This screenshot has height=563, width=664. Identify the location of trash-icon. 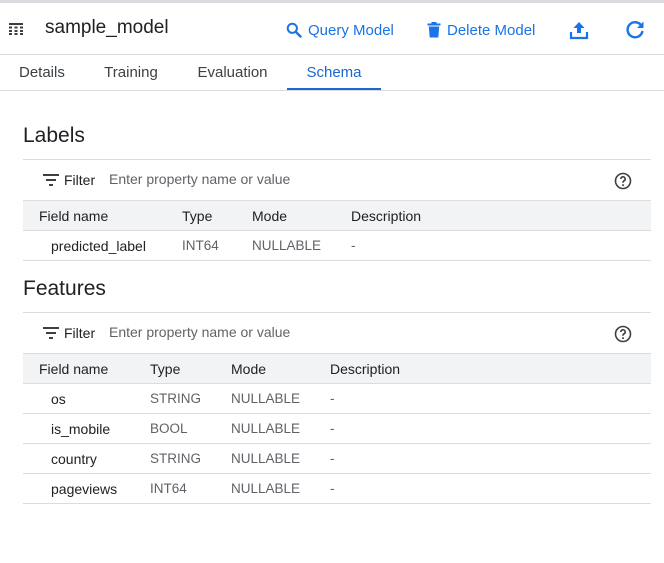
(434, 30).